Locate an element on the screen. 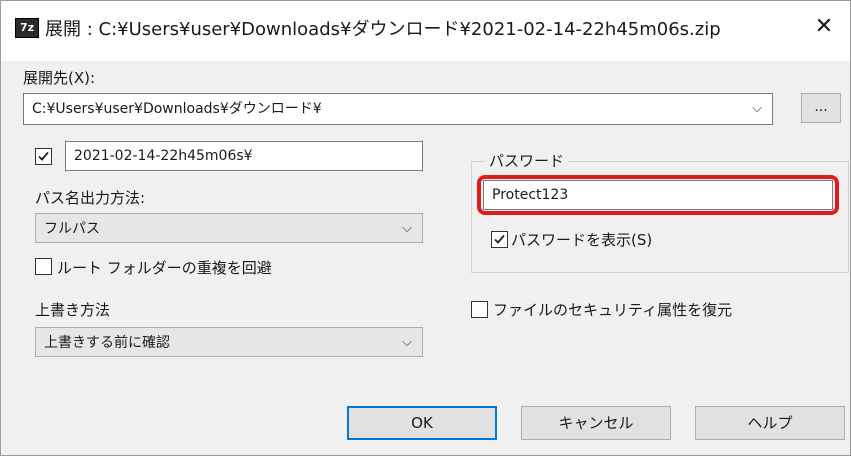  ok-button: OK is located at coordinates (422, 423).